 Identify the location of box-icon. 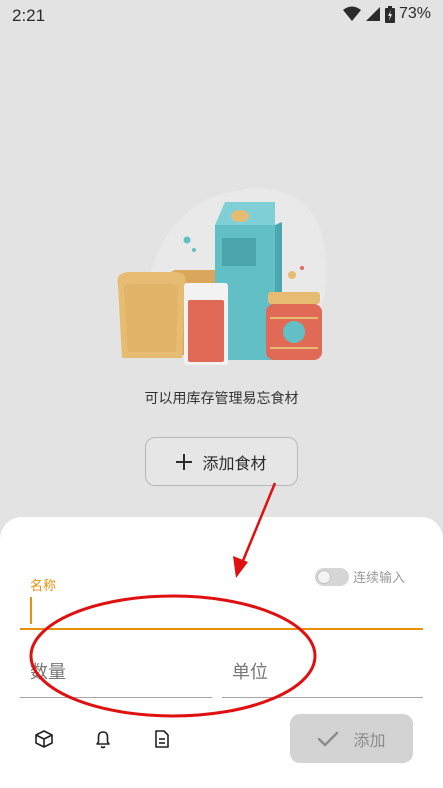
(44, 739).